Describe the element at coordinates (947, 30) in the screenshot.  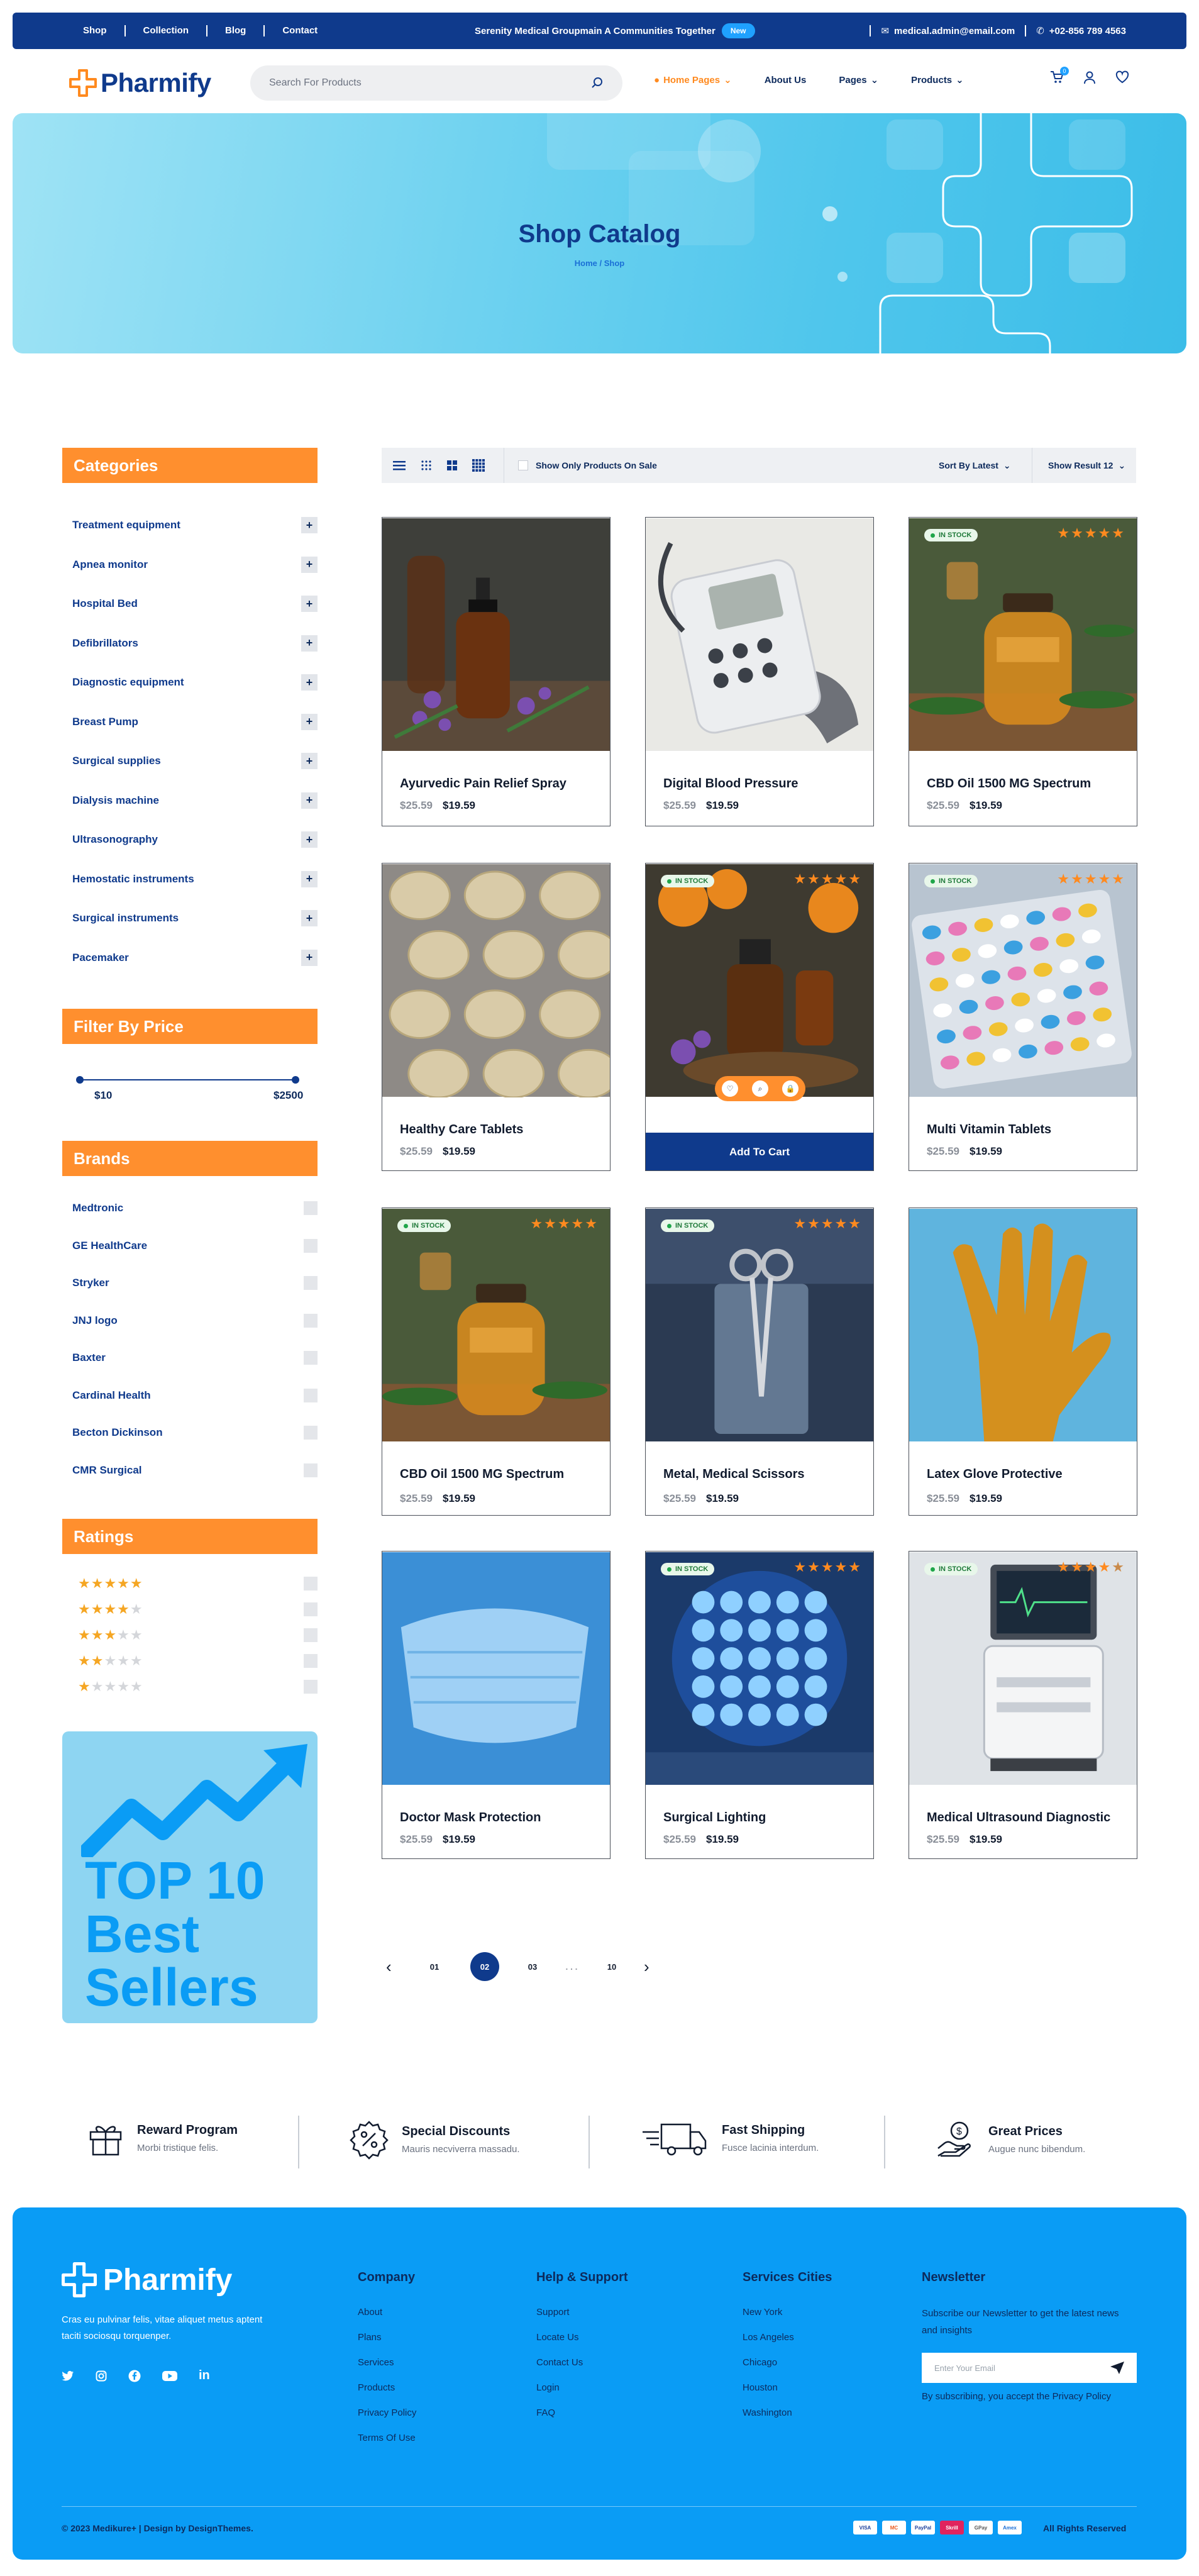
I see `topbar-email: ✉ medical.admin@email.com` at that location.